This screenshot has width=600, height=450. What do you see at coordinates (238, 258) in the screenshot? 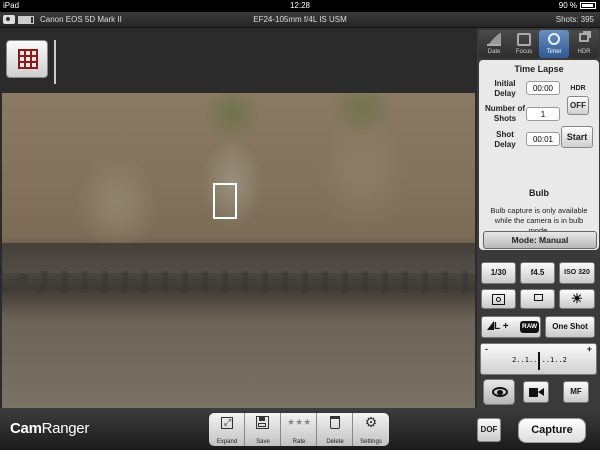
I see `live-view-image` at bounding box center [238, 258].